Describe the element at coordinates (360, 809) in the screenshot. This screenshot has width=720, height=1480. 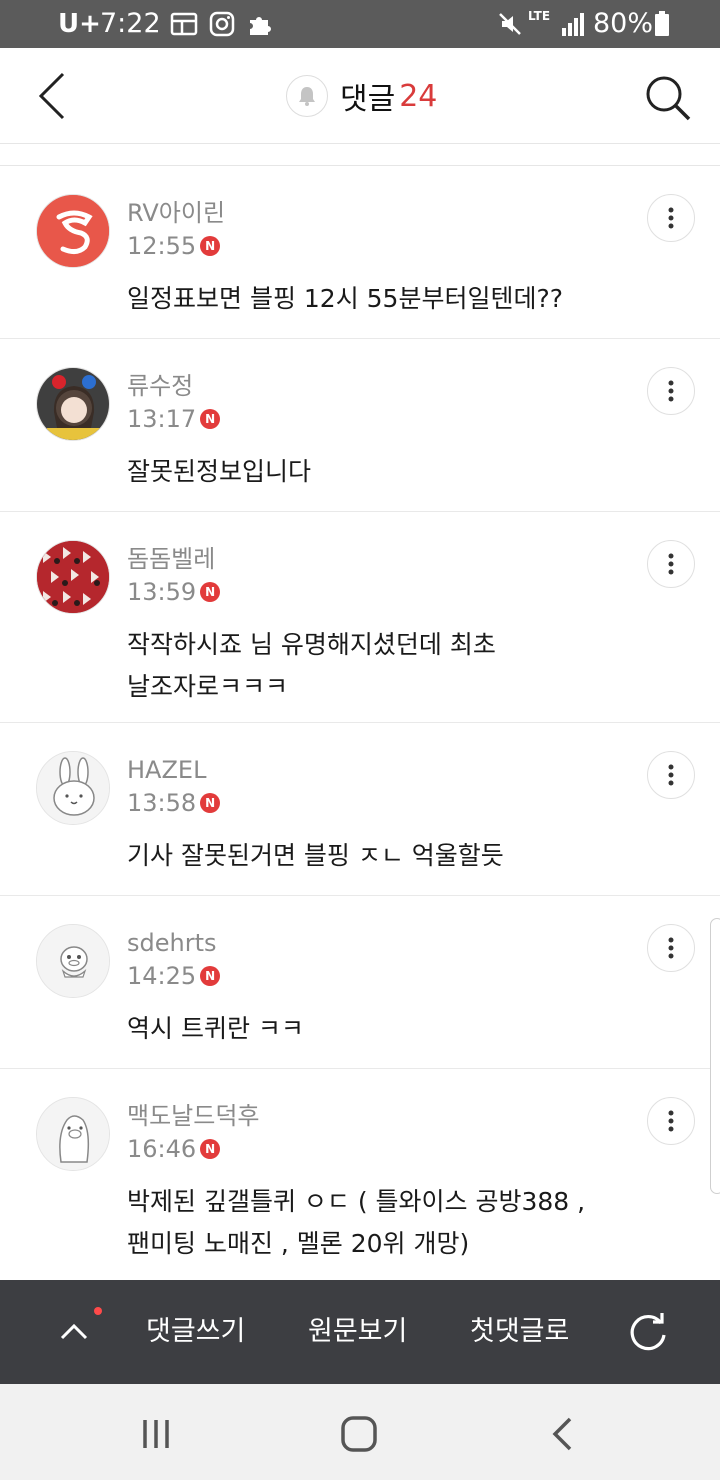
I see `comment-item: HAZEL 13:58 N 기사 잘못된거면 블핑 ㅈㄴ 억울할듯` at that location.